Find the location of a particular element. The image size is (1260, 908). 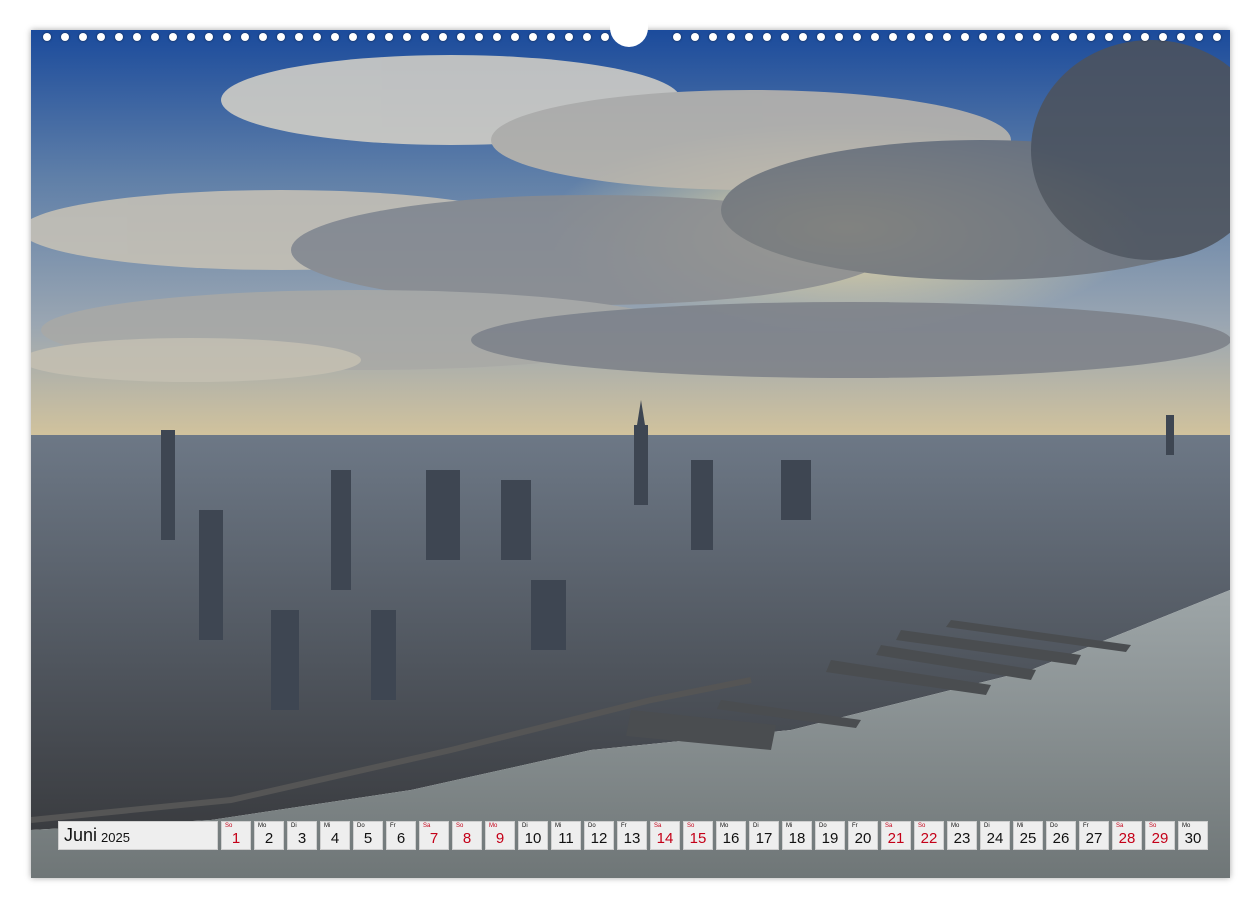

day-number: 2 is located at coordinates (269, 838).